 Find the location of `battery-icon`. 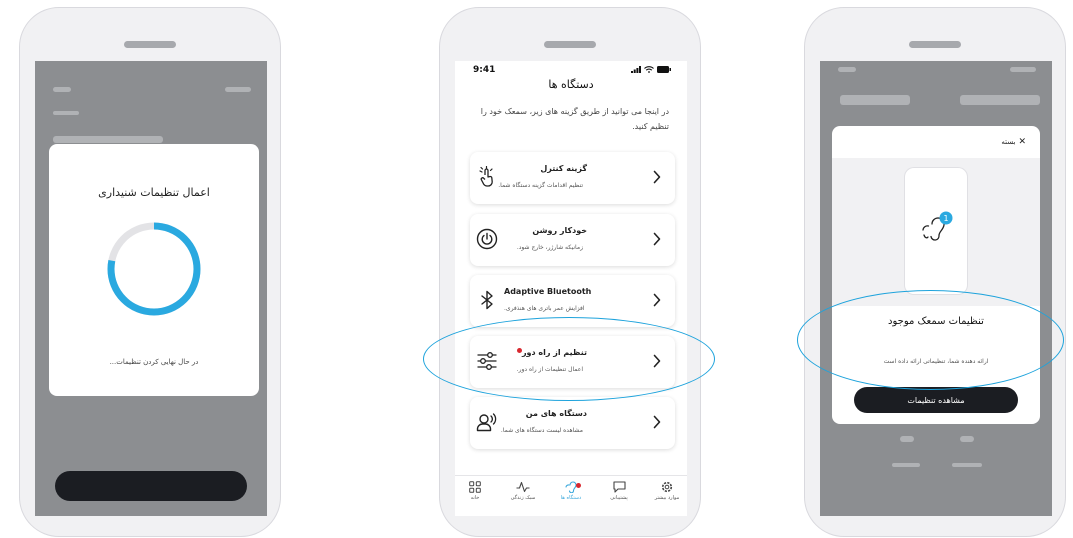

battery-icon is located at coordinates (664, 69).